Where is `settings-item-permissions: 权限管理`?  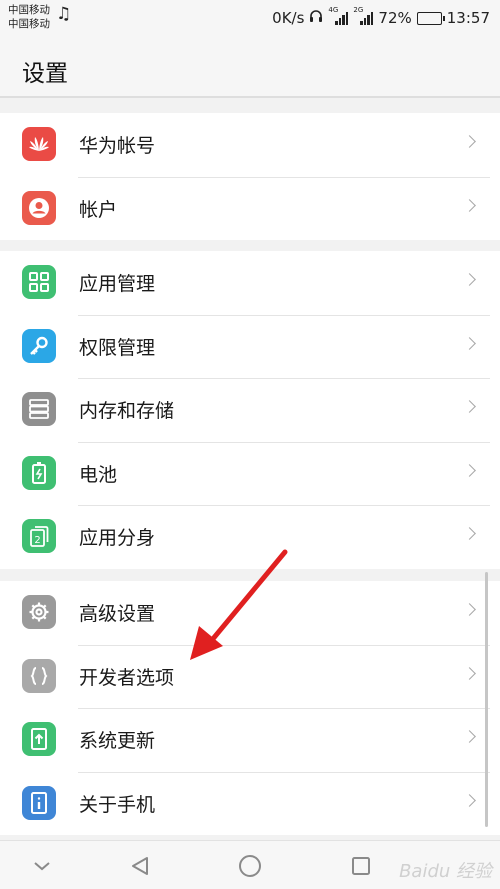 settings-item-permissions: 权限管理 is located at coordinates (250, 346).